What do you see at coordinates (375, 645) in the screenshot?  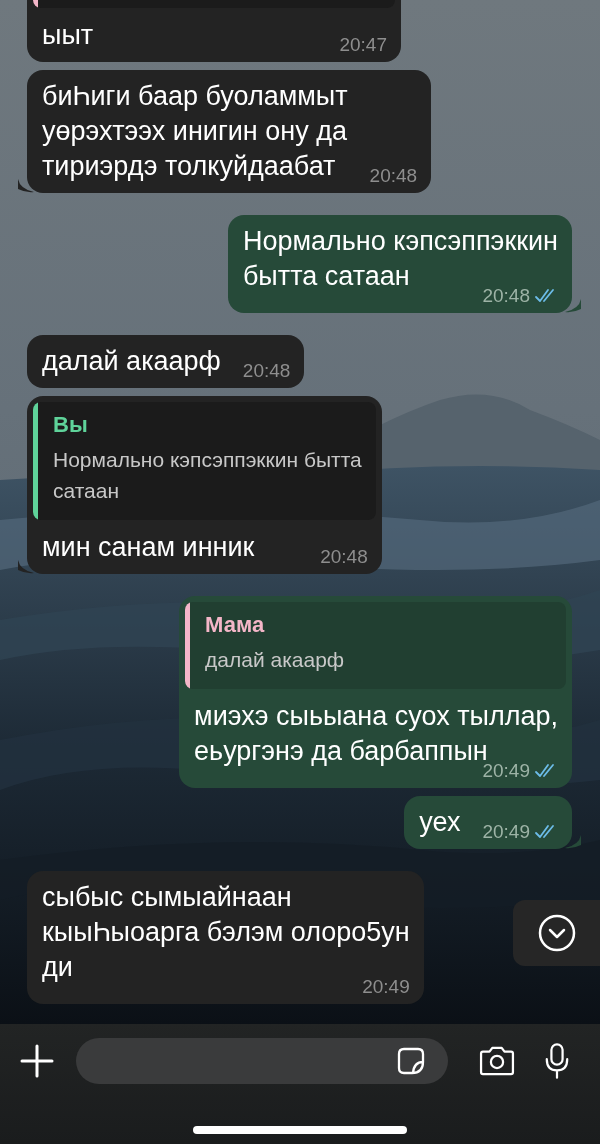 I see `quote-block: Мама далай акаарф` at bounding box center [375, 645].